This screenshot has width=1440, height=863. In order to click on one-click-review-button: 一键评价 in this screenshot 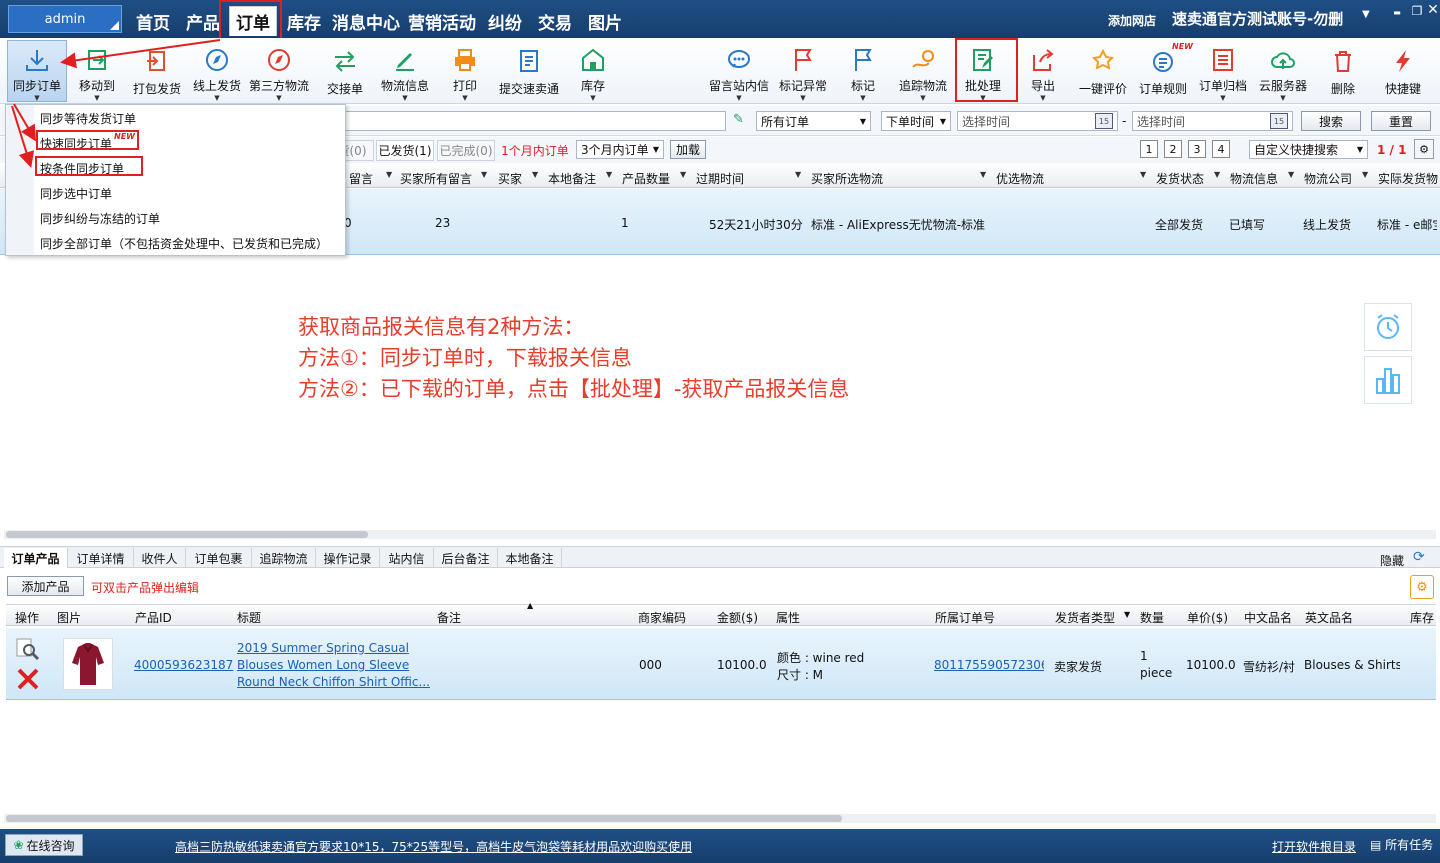, I will do `click(1103, 71)`.